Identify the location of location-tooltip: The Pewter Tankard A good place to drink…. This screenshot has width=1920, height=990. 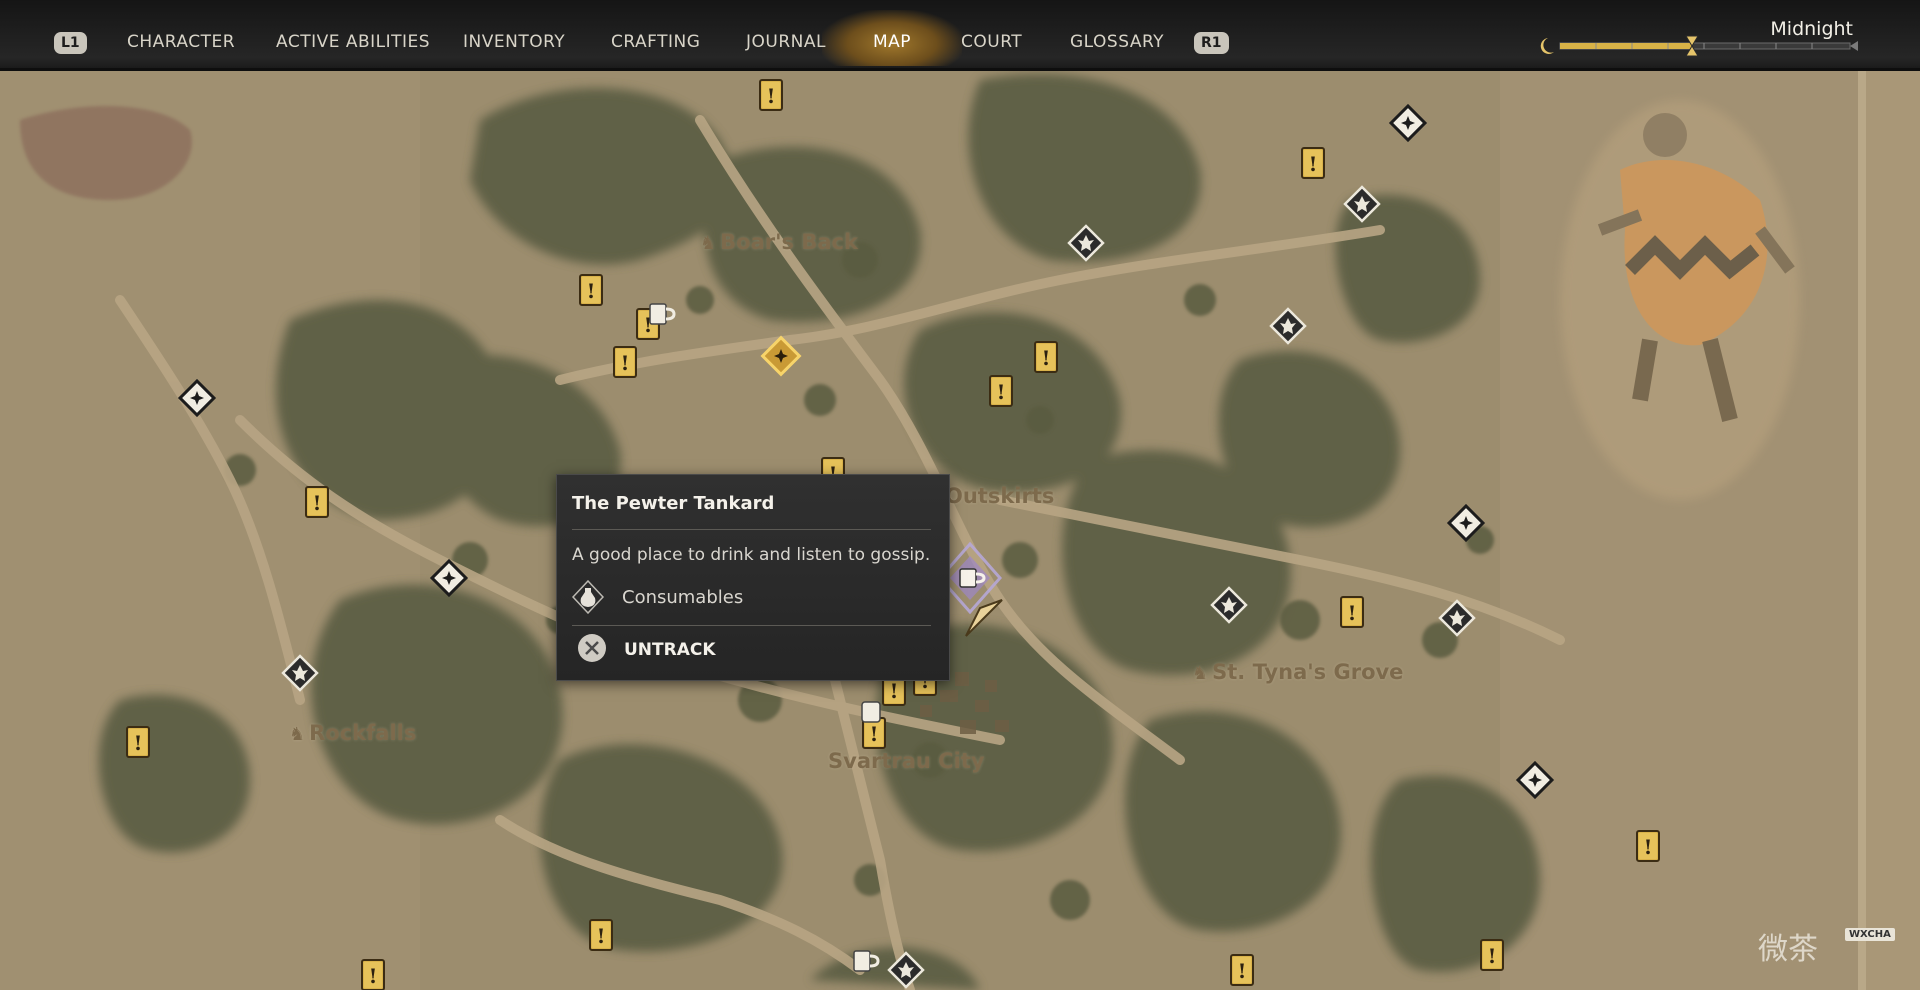
(753, 577).